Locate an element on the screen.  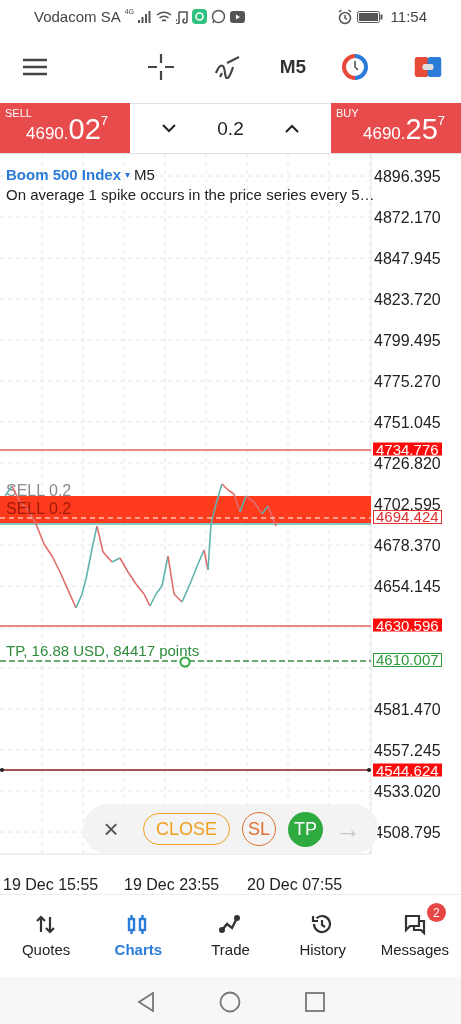
price-tick: 4896.395 is located at coordinates (407, 176).